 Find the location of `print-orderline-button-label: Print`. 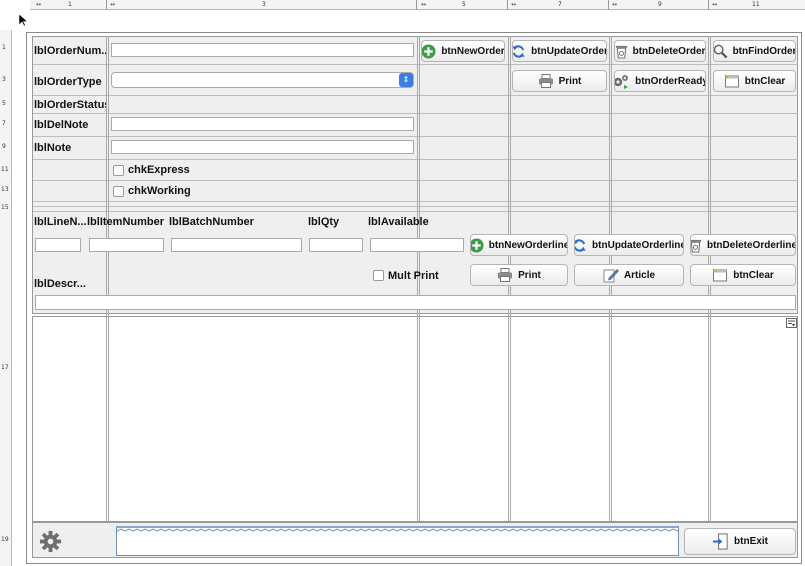

print-orderline-button-label: Print is located at coordinates (529, 275).